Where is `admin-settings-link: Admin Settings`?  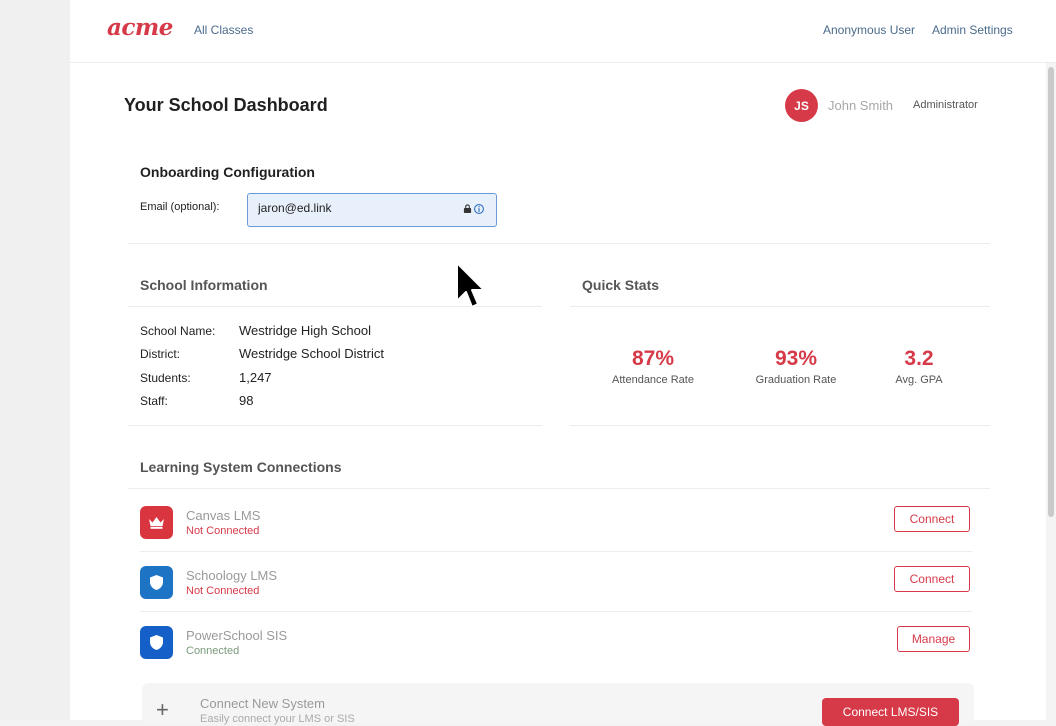
admin-settings-link: Admin Settings is located at coordinates (972, 30).